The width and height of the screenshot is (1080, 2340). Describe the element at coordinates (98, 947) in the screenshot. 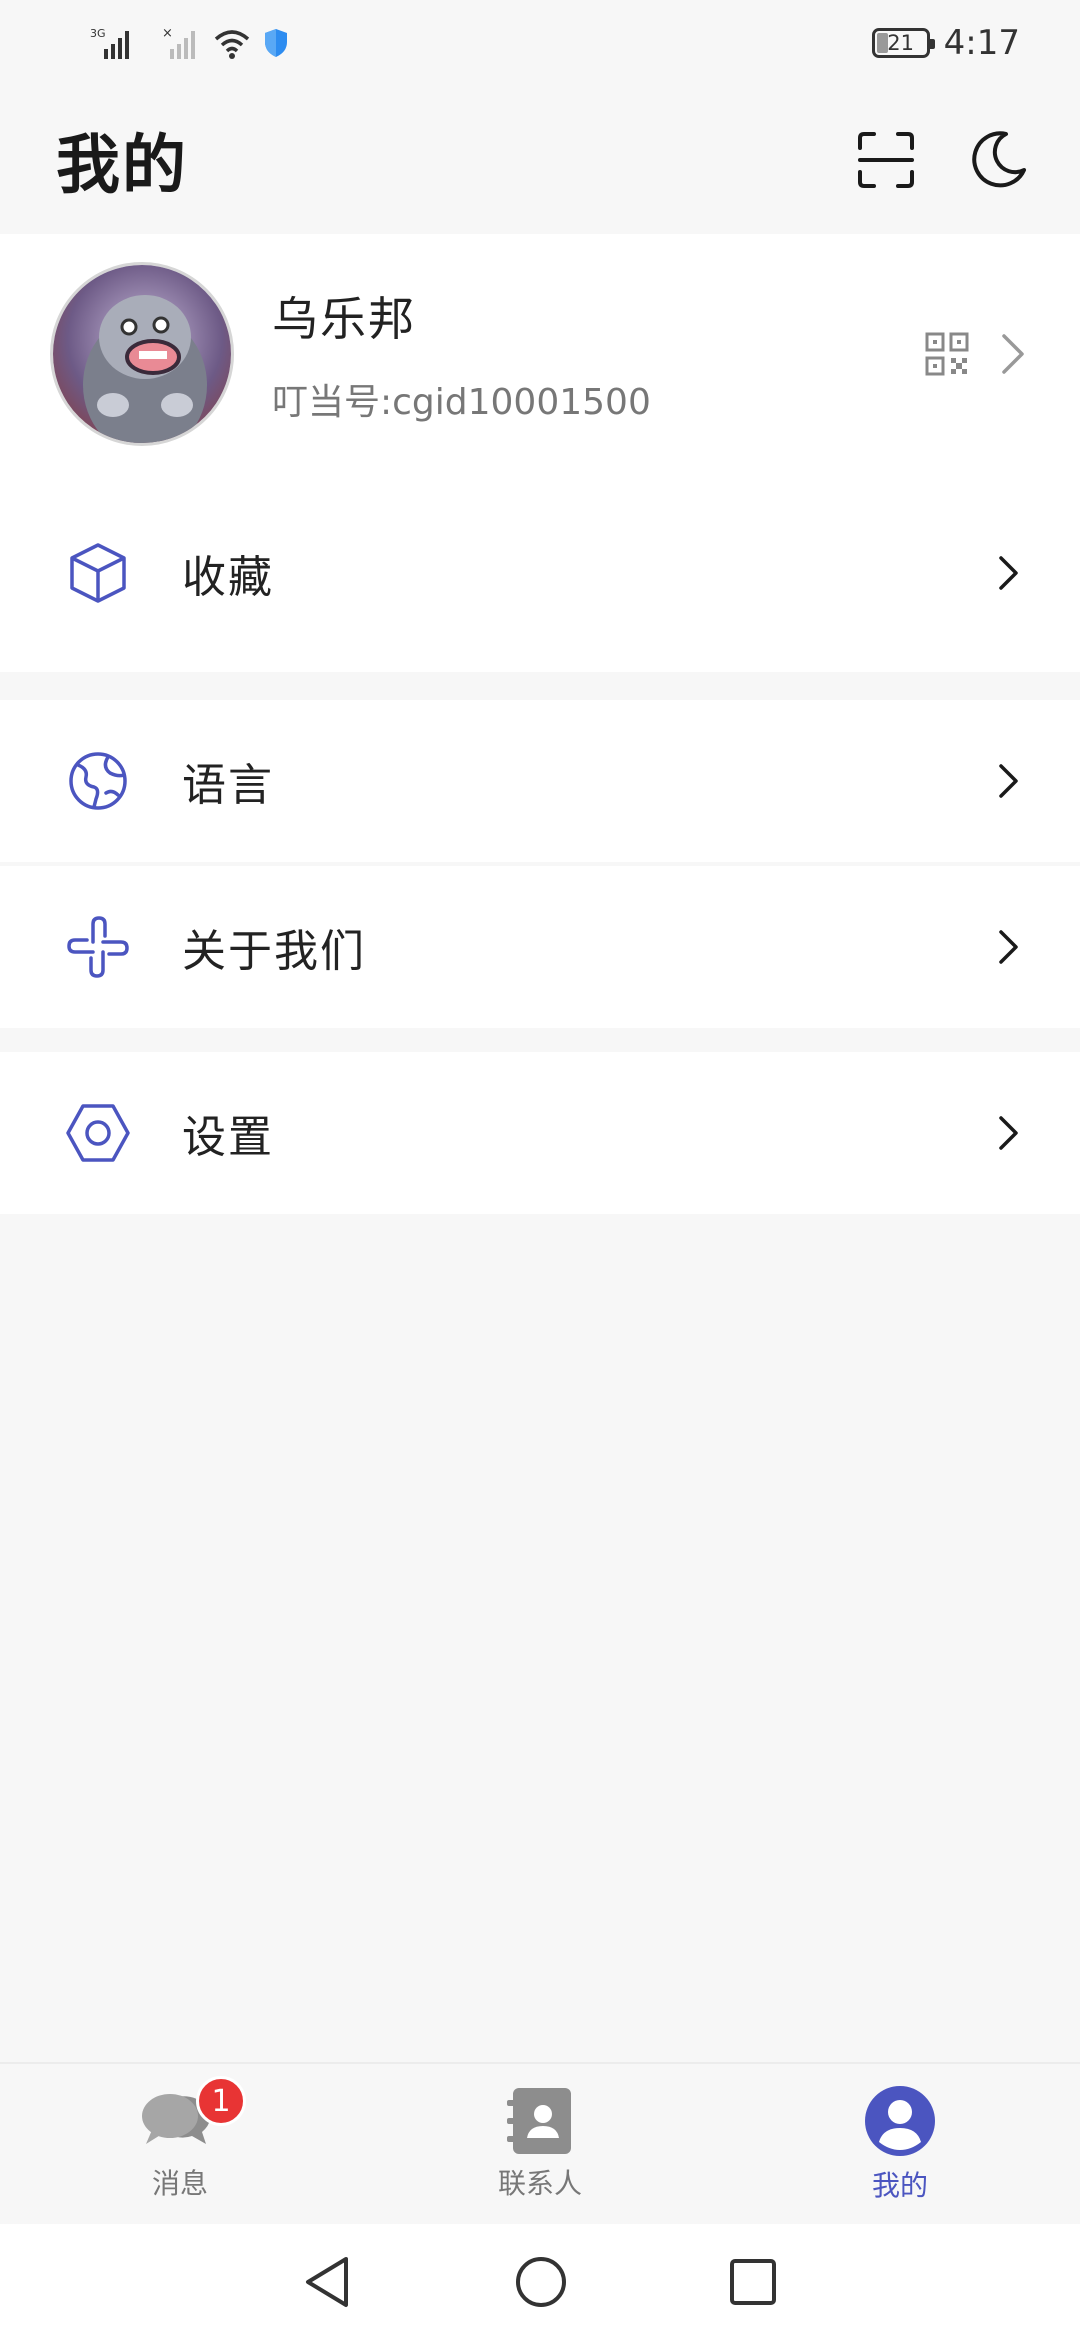

I see `link-cross-icon` at that location.